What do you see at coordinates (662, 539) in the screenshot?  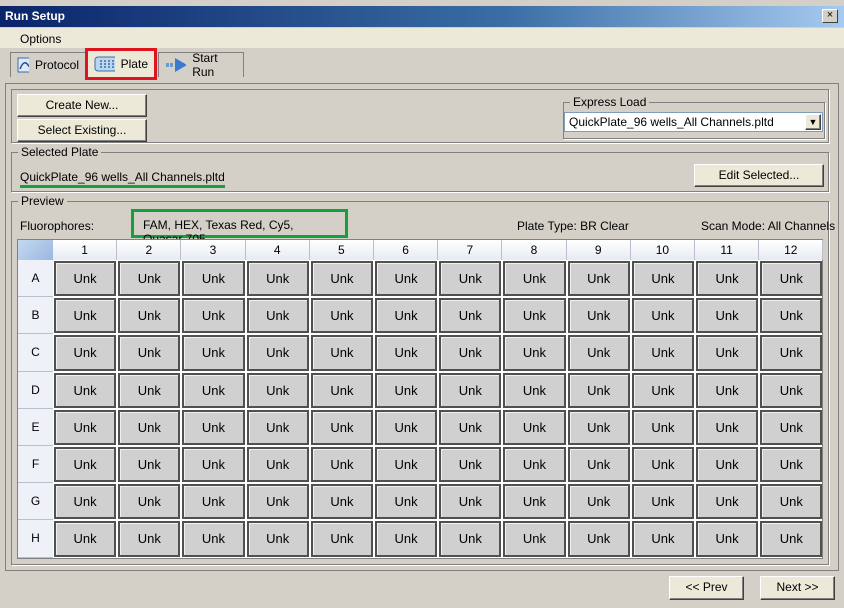 I see `well-H10: Unk` at bounding box center [662, 539].